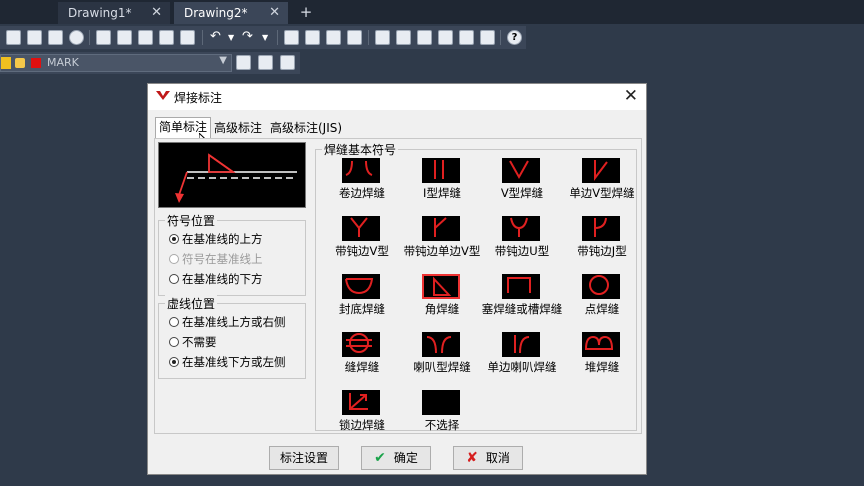 The width and height of the screenshot is (864, 486). What do you see at coordinates (222, 279) in the screenshot?
I see `radio-label: 在基准线的下方` at bounding box center [222, 279].